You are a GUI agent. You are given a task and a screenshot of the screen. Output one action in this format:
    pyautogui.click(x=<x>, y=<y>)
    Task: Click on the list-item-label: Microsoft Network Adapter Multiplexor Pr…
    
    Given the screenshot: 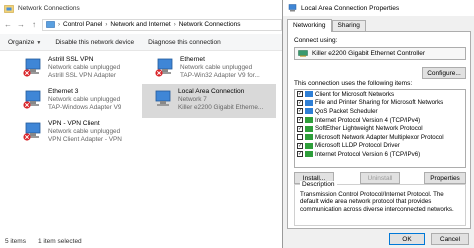 What is the action you would take?
    pyautogui.click(x=379, y=137)
    